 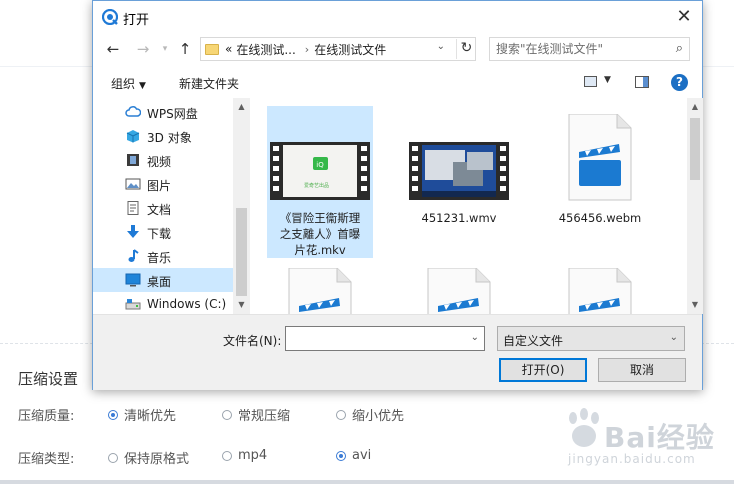 What do you see at coordinates (679, 48) in the screenshot?
I see `search-icon: ⌕` at bounding box center [679, 48].